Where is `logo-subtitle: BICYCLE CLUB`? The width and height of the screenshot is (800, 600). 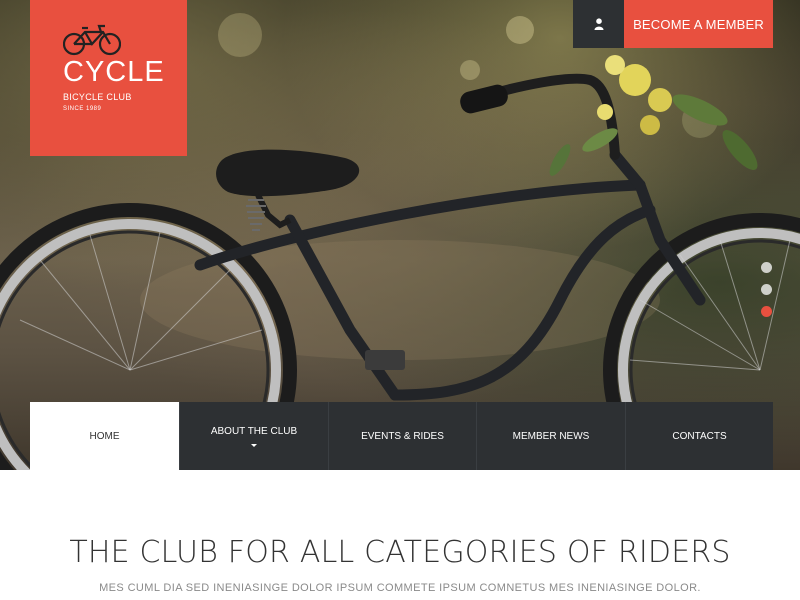
logo-subtitle: BICYCLE CLUB is located at coordinates (97, 97).